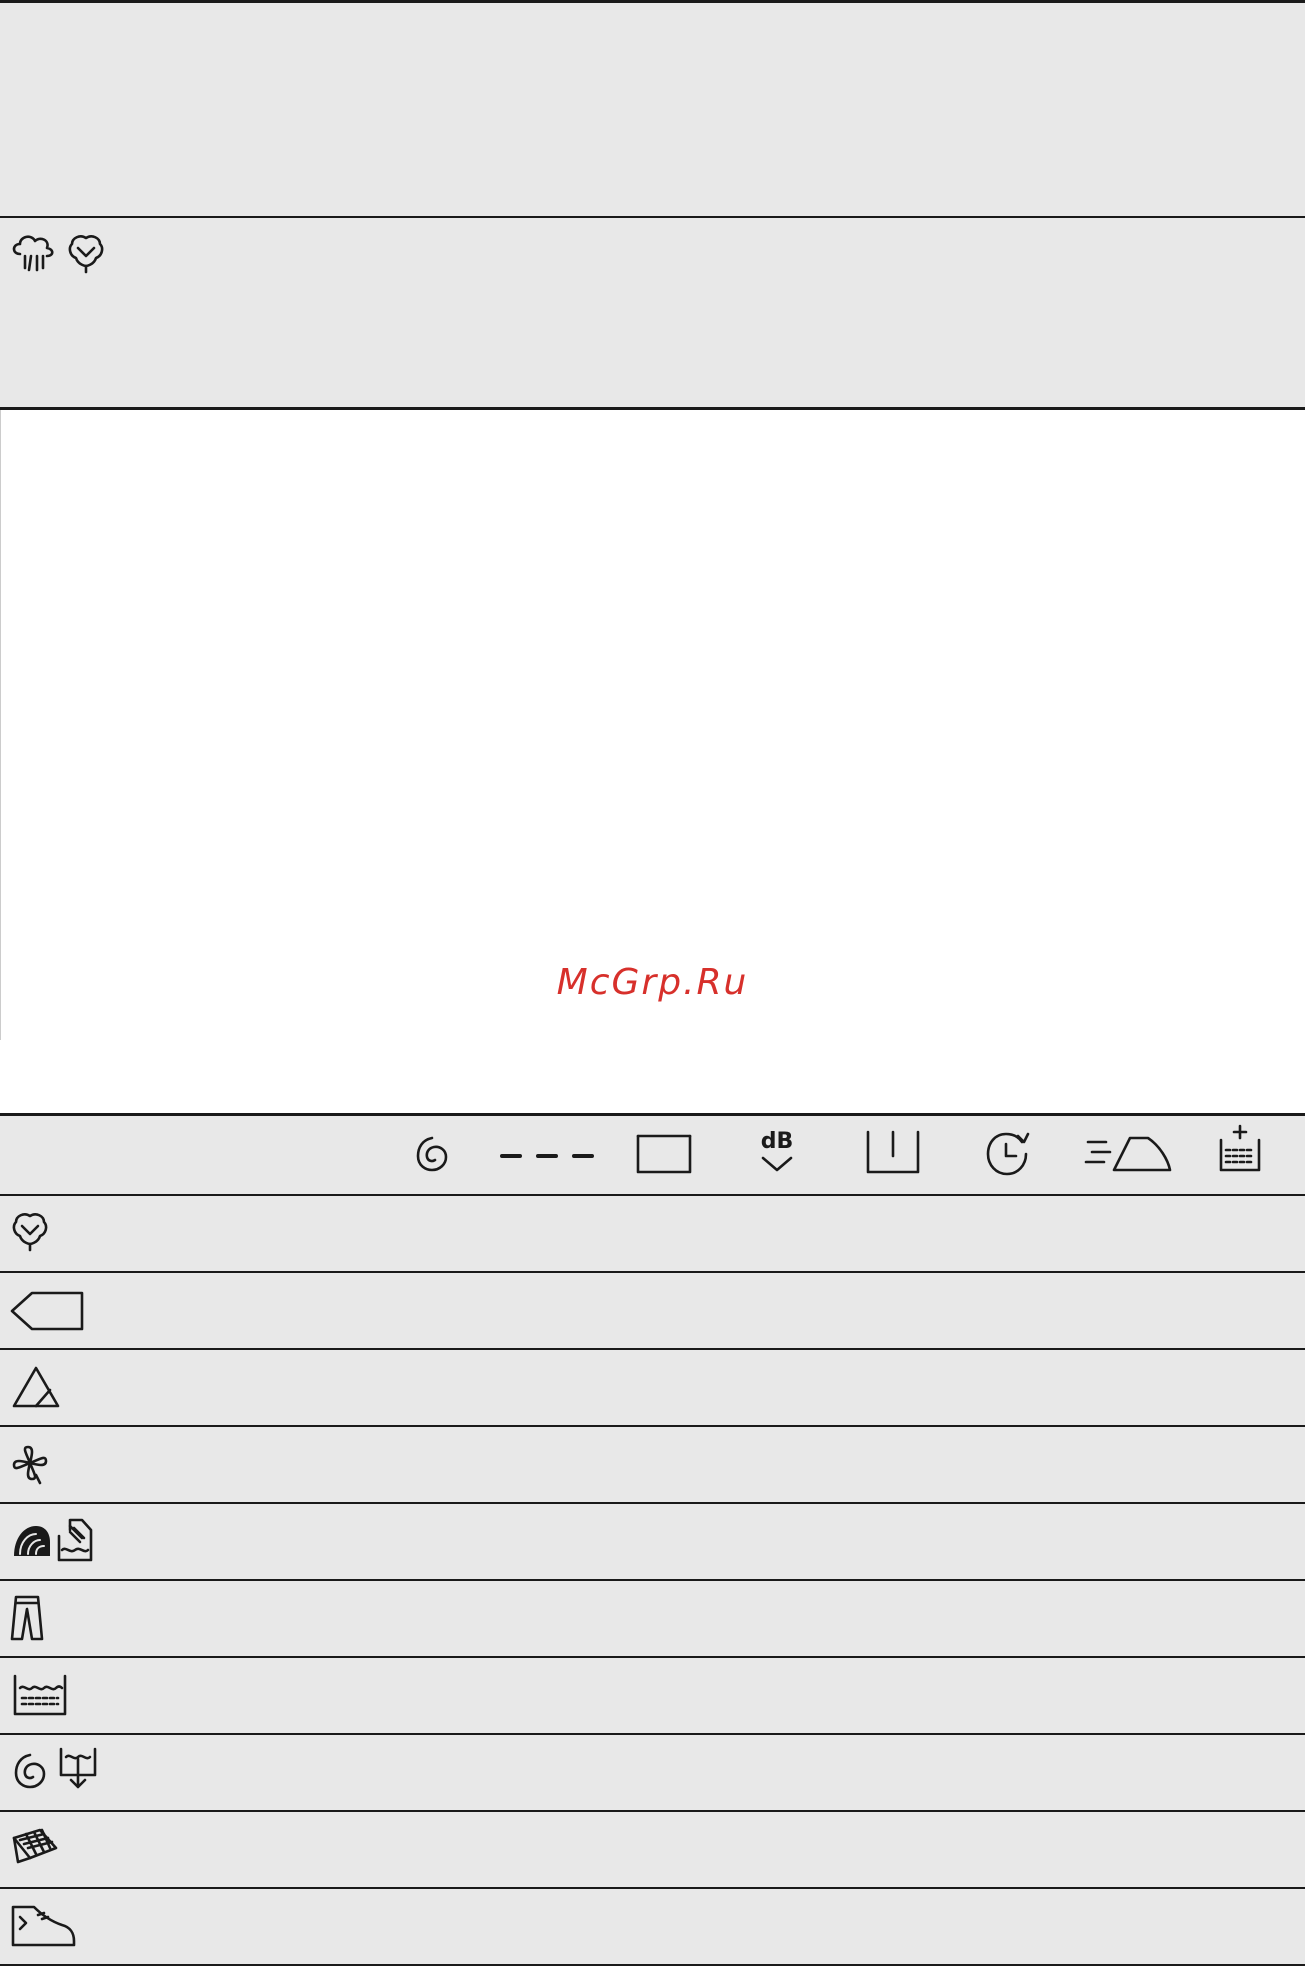 The width and height of the screenshot is (1305, 1970). Describe the element at coordinates (40, 1695) in the screenshot. I see `rinse-tub-icon` at that location.